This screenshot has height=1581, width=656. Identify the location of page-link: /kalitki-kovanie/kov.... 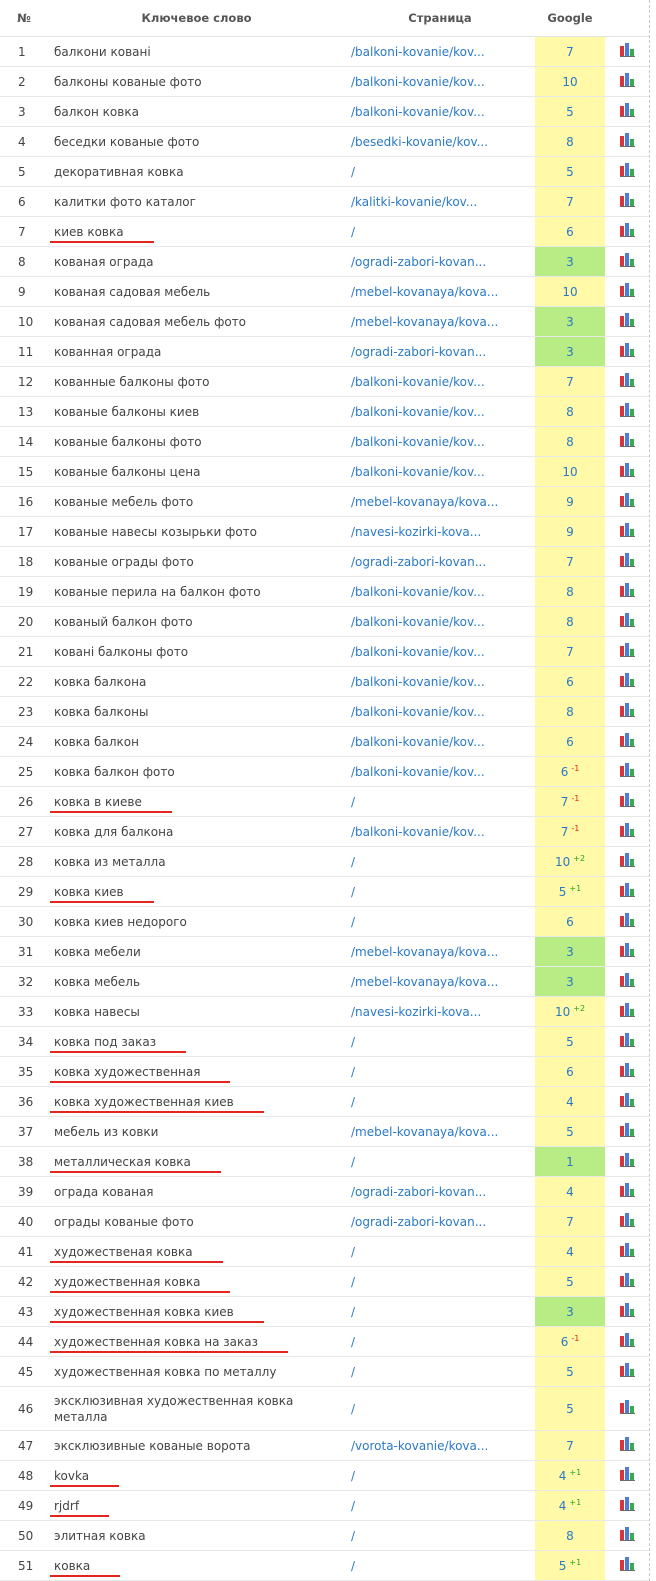
(440, 201).